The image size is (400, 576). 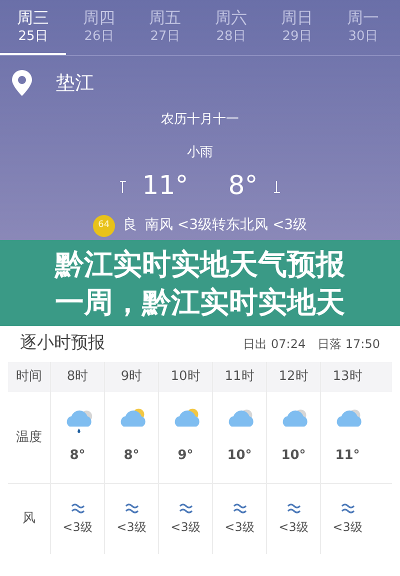 What do you see at coordinates (363, 27) in the screenshot?
I see `day-tab: 周一 30日` at bounding box center [363, 27].